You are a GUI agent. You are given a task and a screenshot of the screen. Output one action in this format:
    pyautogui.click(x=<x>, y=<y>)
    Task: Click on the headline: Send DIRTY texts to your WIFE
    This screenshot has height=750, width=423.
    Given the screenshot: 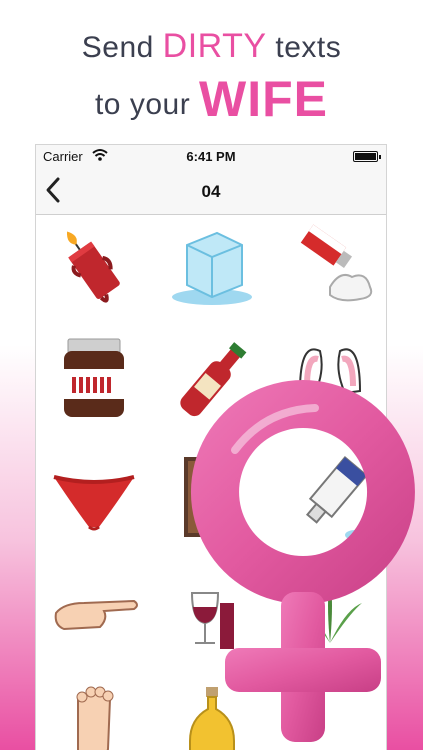 What is the action you would take?
    pyautogui.click(x=211, y=78)
    